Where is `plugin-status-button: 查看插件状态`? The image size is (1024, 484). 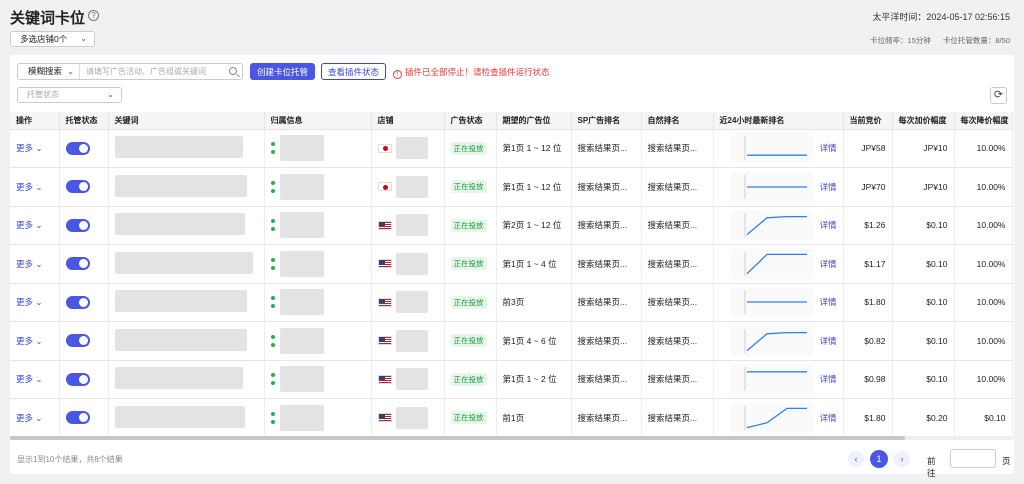
plugin-status-button: 查看插件状态 is located at coordinates (353, 71).